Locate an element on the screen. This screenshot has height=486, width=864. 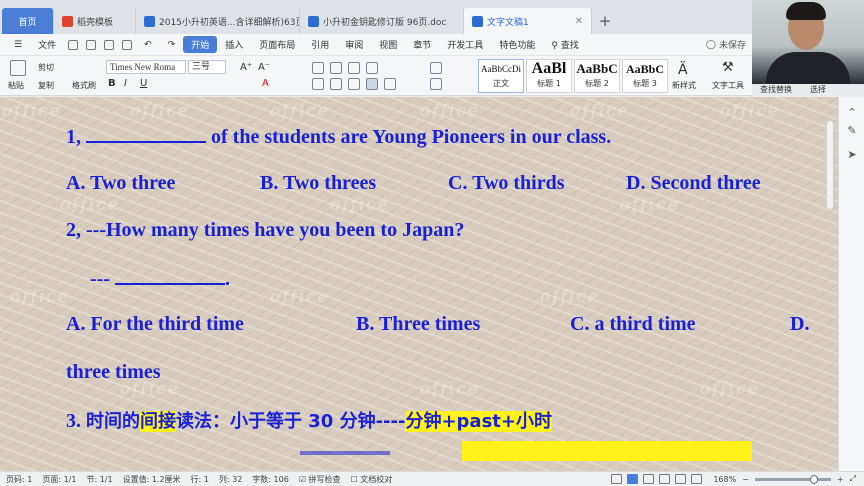
tab-document-1: 2015小升初英语...含详细解析)63页 is located at coordinates (218, 21).